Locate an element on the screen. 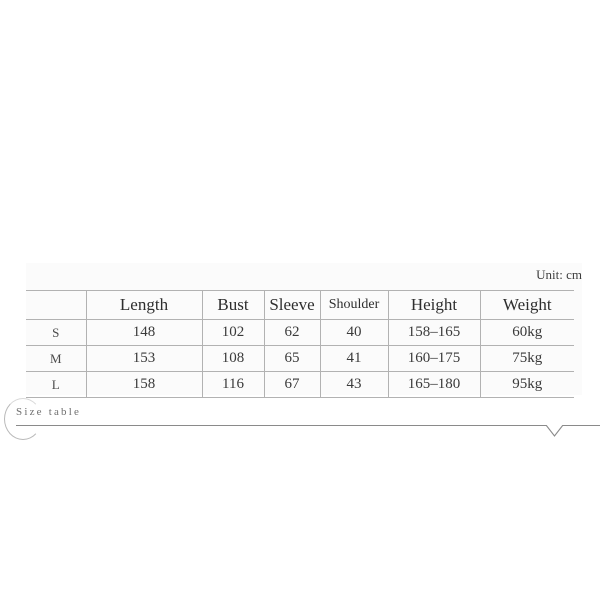  header-rule-left is located at coordinates (281, 425).